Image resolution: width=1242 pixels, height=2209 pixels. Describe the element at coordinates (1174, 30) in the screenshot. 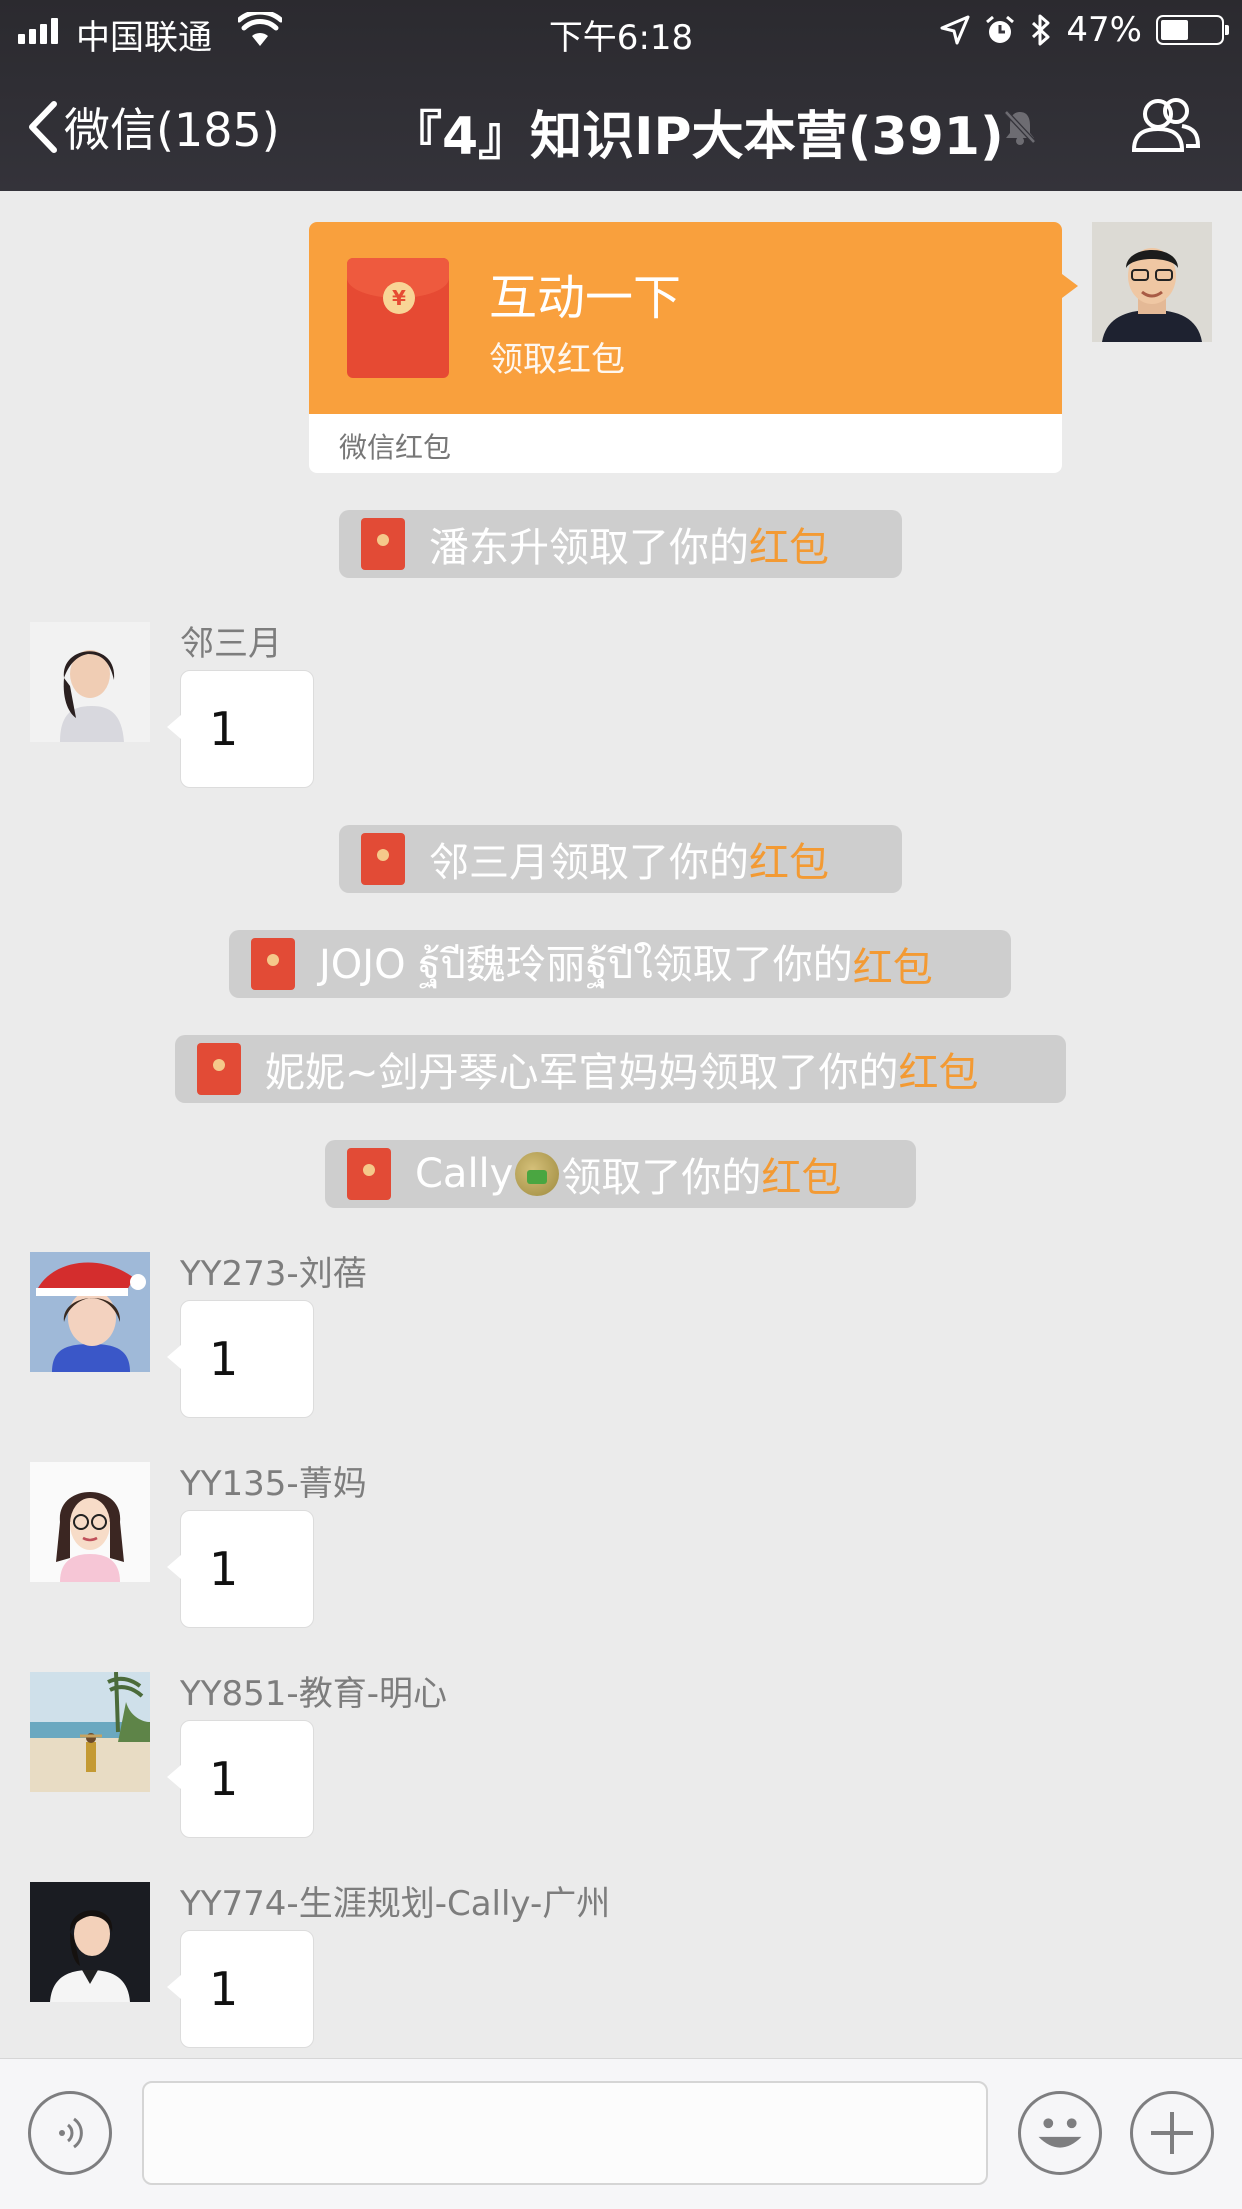

I see `battery-level` at that location.